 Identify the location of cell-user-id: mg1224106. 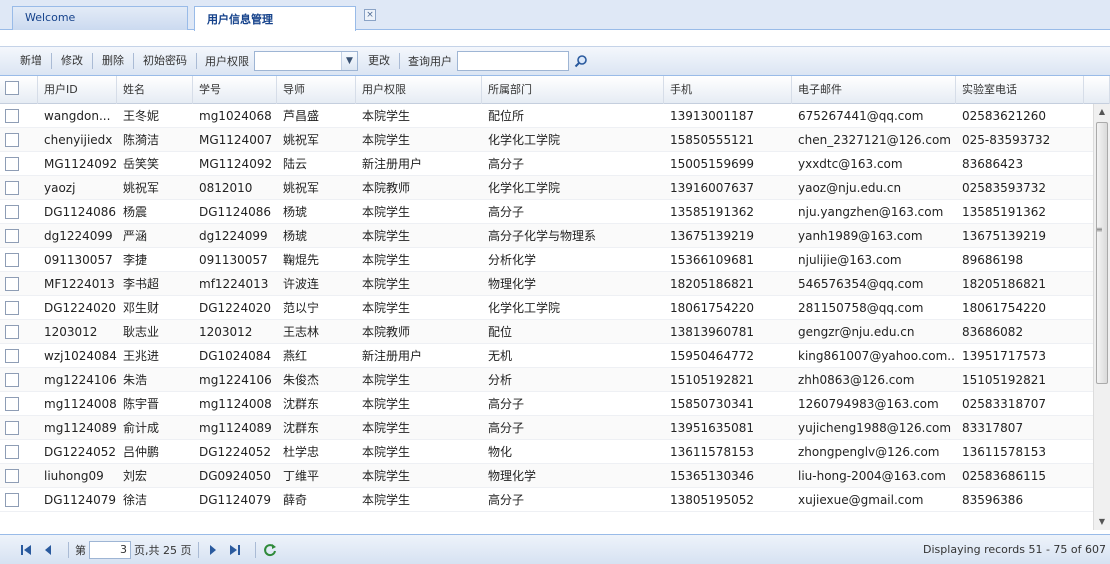
(80, 380).